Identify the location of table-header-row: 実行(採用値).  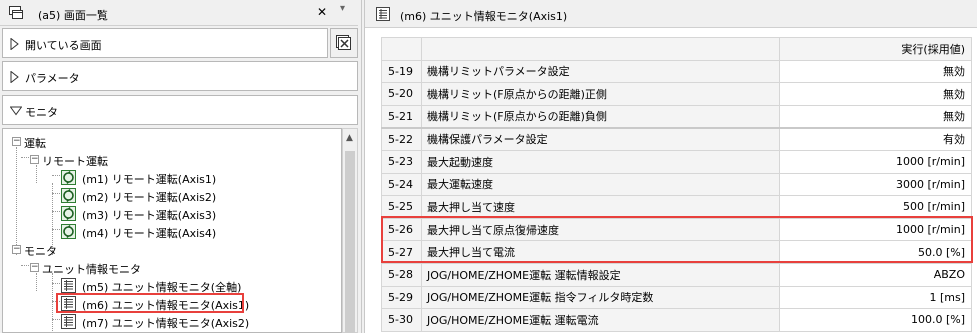
(676, 49).